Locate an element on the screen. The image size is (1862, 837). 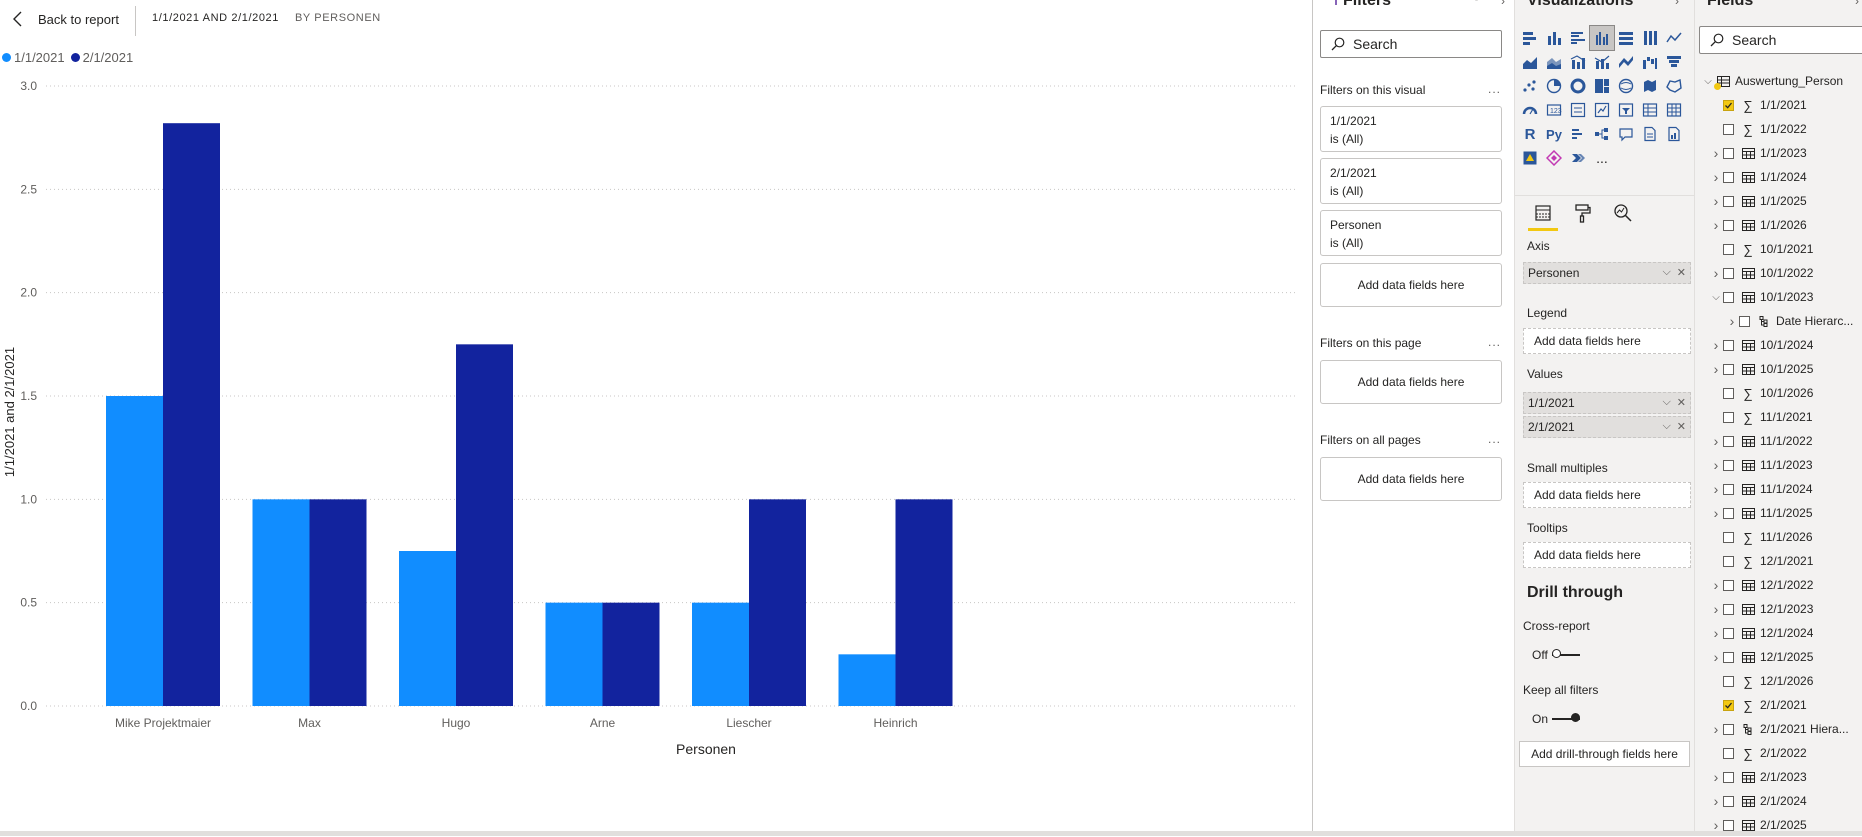
field-item: › 1/1/2024 is located at coordinates (1778, 177).